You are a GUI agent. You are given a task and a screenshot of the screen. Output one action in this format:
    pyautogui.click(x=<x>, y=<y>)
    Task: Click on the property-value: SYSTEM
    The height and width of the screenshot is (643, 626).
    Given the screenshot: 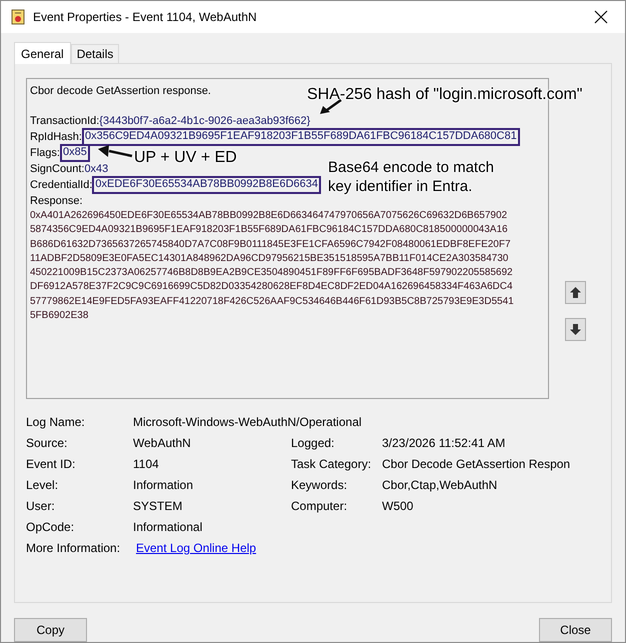 What is the action you would take?
    pyautogui.click(x=157, y=506)
    